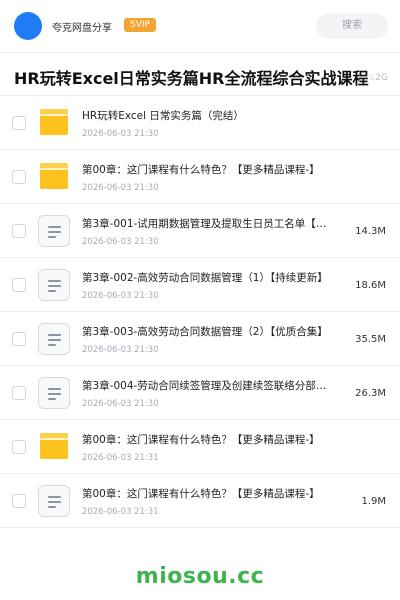 The width and height of the screenshot is (400, 600). I want to click on page-title: HR玩转Excel日常实务篇HR全流程综合实战课程, so click(192, 77).